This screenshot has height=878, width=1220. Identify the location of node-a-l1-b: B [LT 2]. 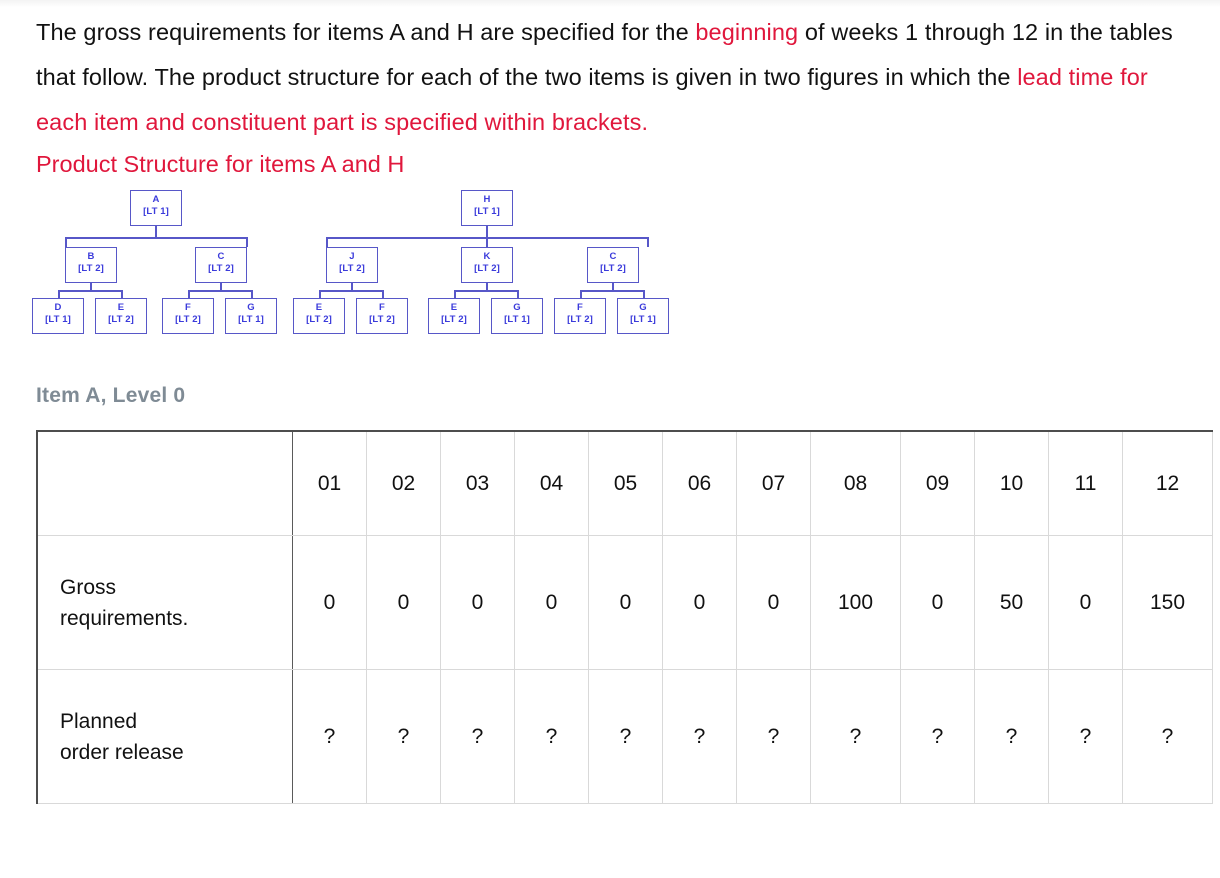
(91, 265).